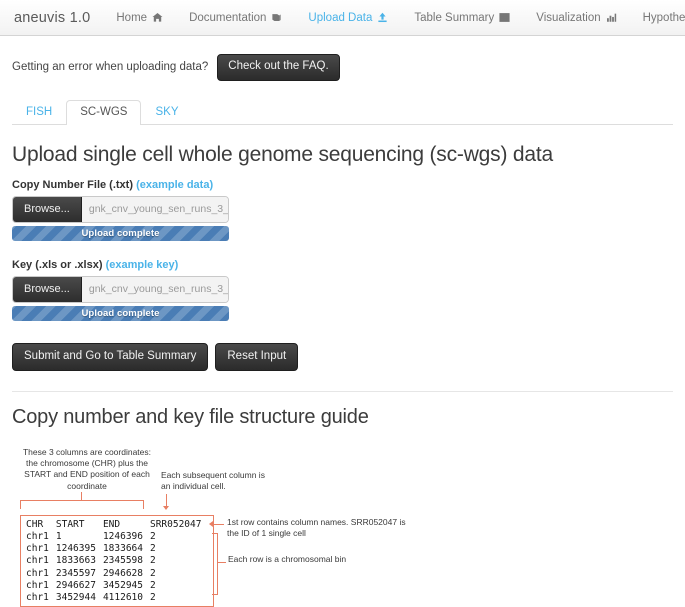 The width and height of the screenshot is (685, 607). What do you see at coordinates (110, 67) in the screenshot?
I see `faq-text: Getting an error when uploading data?` at bounding box center [110, 67].